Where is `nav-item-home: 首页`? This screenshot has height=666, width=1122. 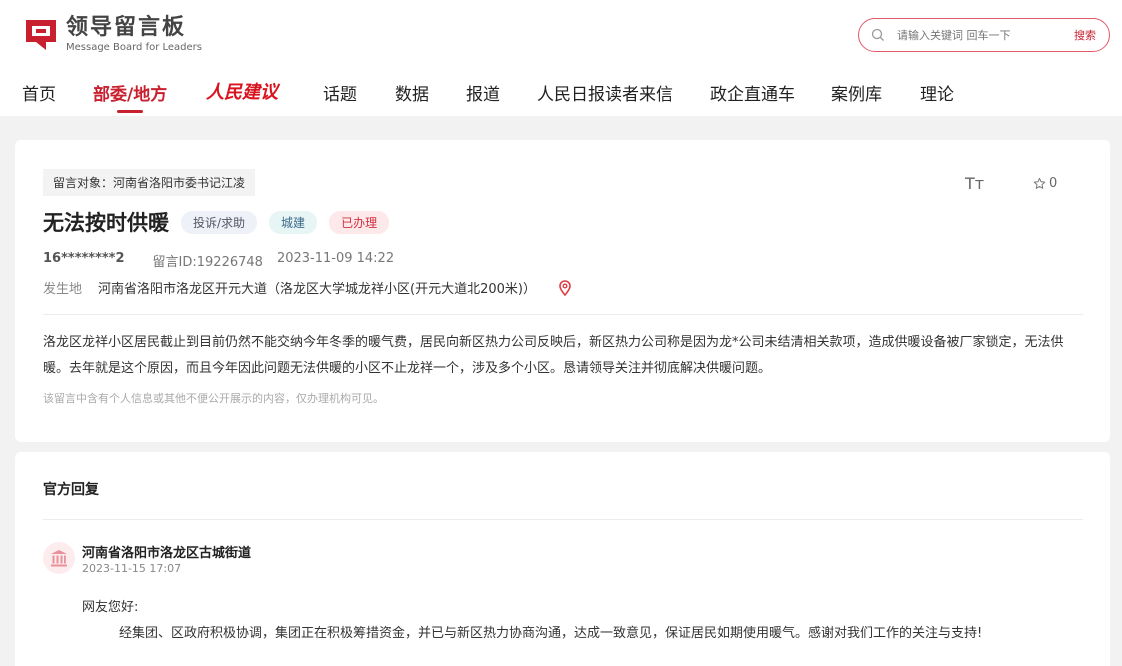 nav-item-home: 首页 is located at coordinates (39, 92).